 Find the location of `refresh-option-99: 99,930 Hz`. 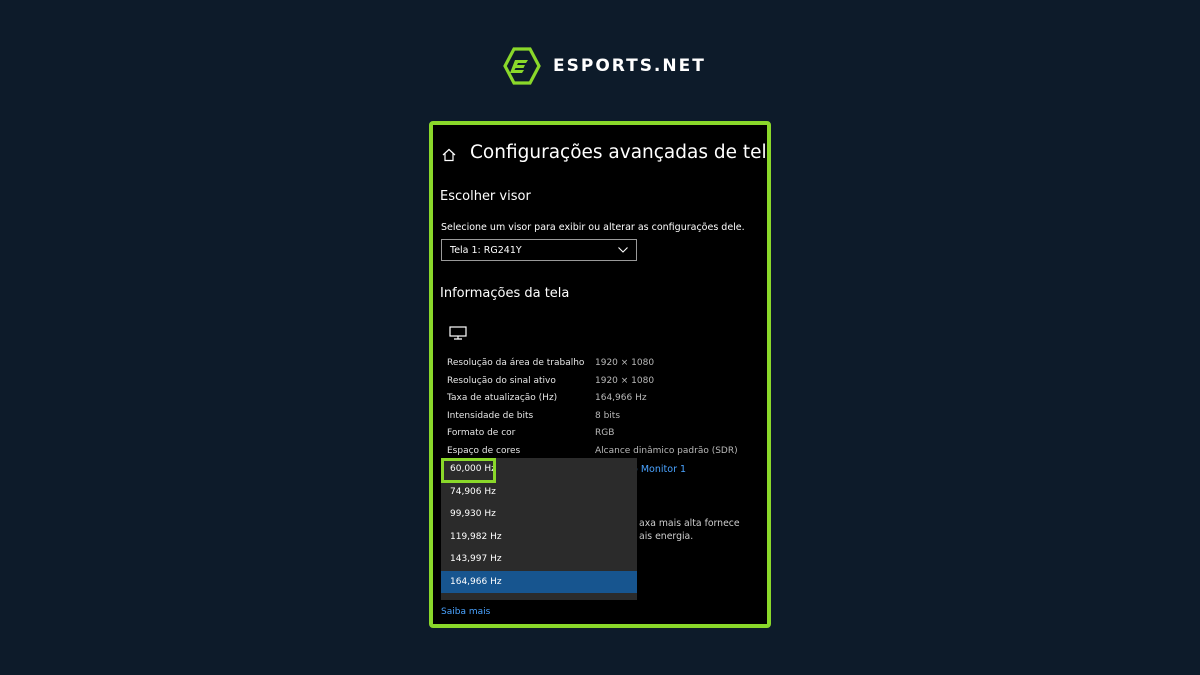

refresh-option-99: 99,930 Hz is located at coordinates (539, 514).